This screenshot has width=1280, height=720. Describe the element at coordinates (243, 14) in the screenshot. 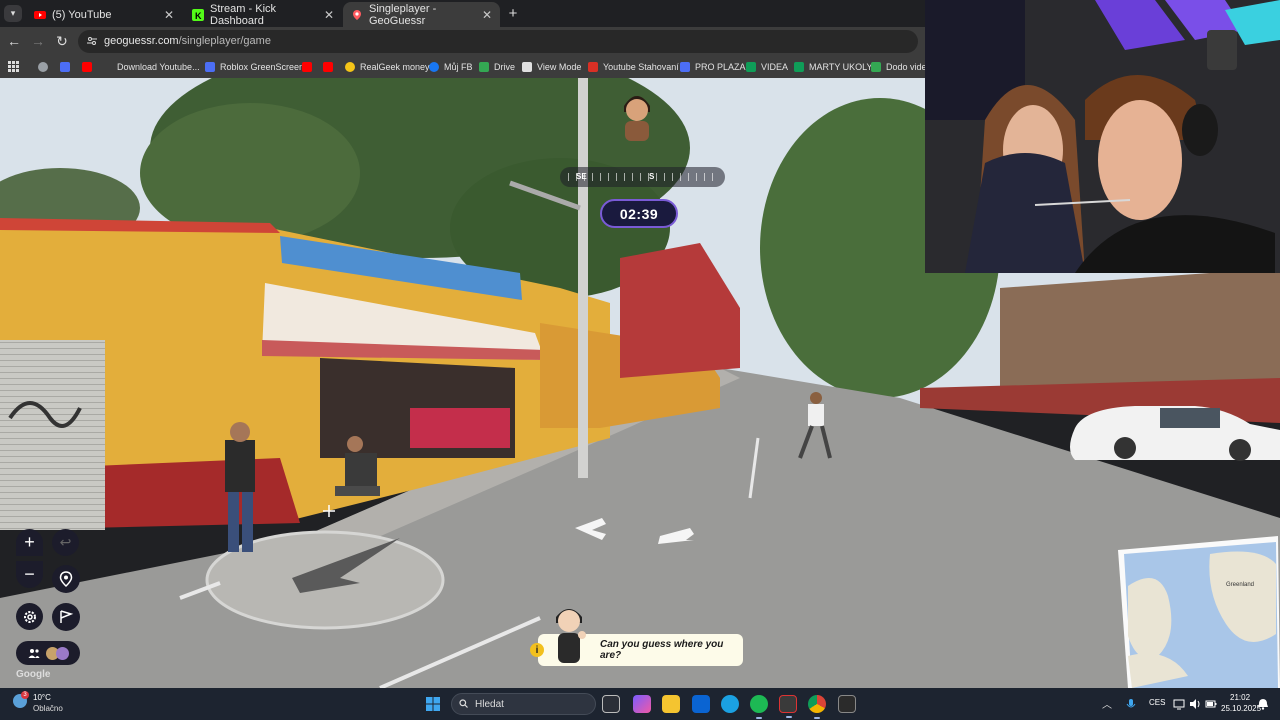

I see `tab-kick-label: Stream - Kick Dashboard` at that location.